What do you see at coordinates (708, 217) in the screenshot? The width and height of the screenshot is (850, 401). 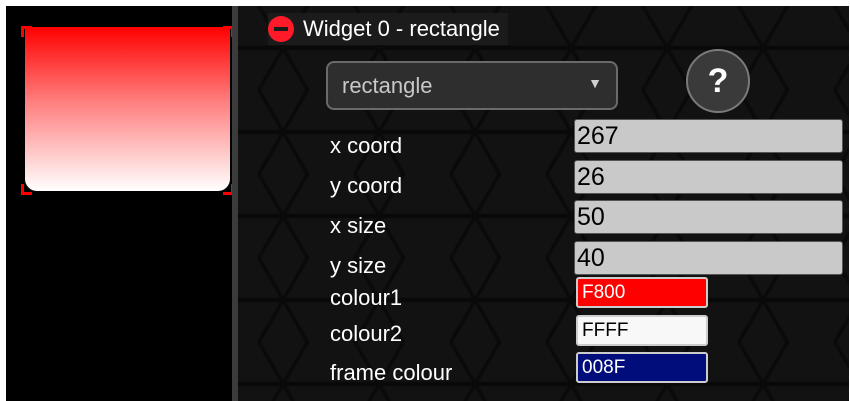 I see `x-size-input` at bounding box center [708, 217].